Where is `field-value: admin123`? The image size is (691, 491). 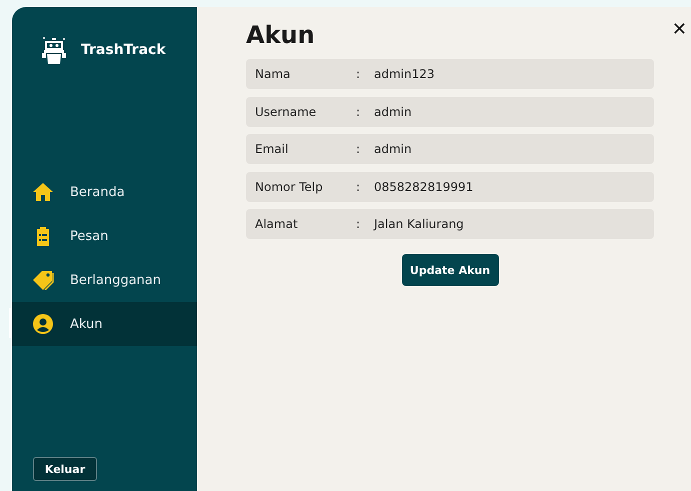
field-value: admin123 is located at coordinates (404, 74).